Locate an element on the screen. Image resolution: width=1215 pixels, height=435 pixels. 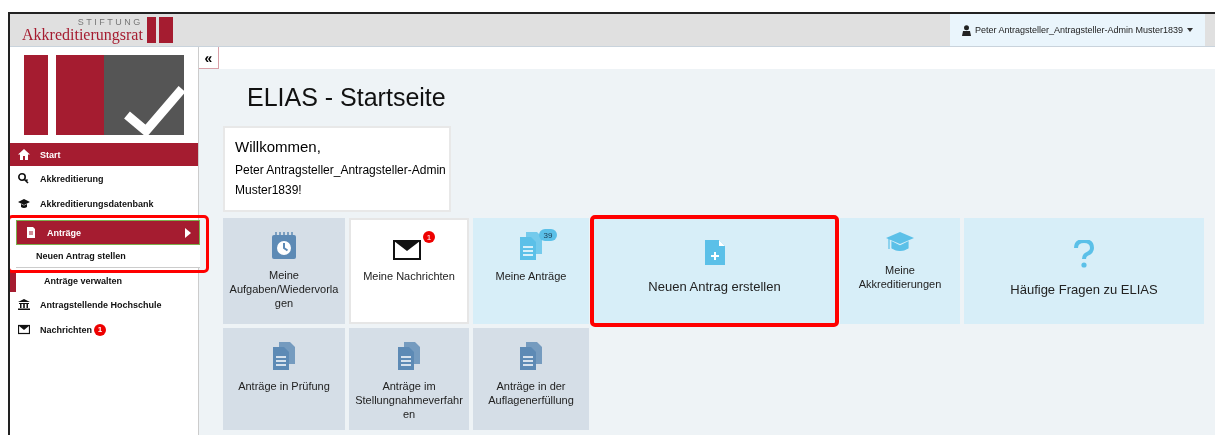
calendar-clock-icon is located at coordinates (284, 245).